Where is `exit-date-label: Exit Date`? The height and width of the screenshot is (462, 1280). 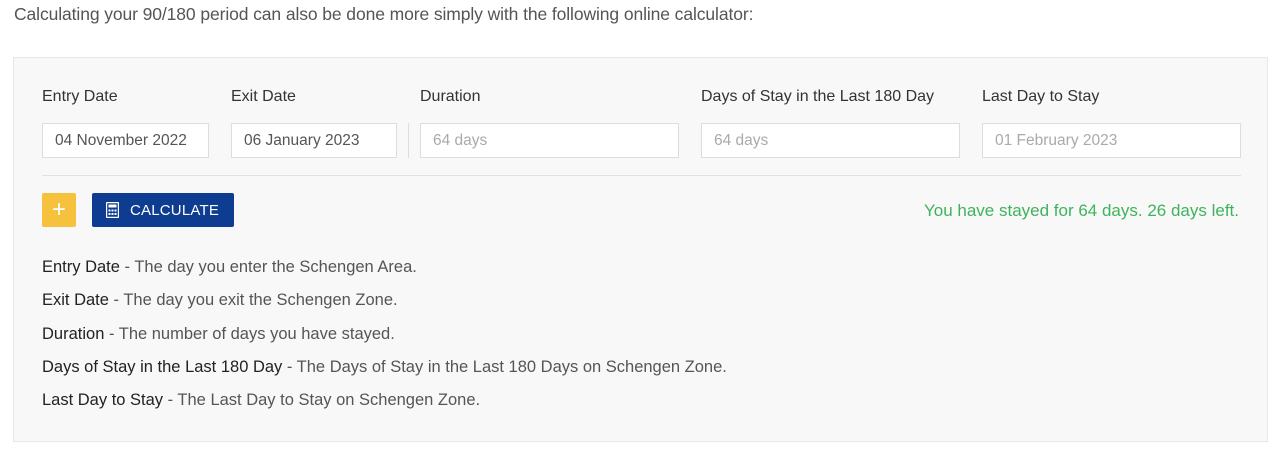 exit-date-label: Exit Date is located at coordinates (263, 96).